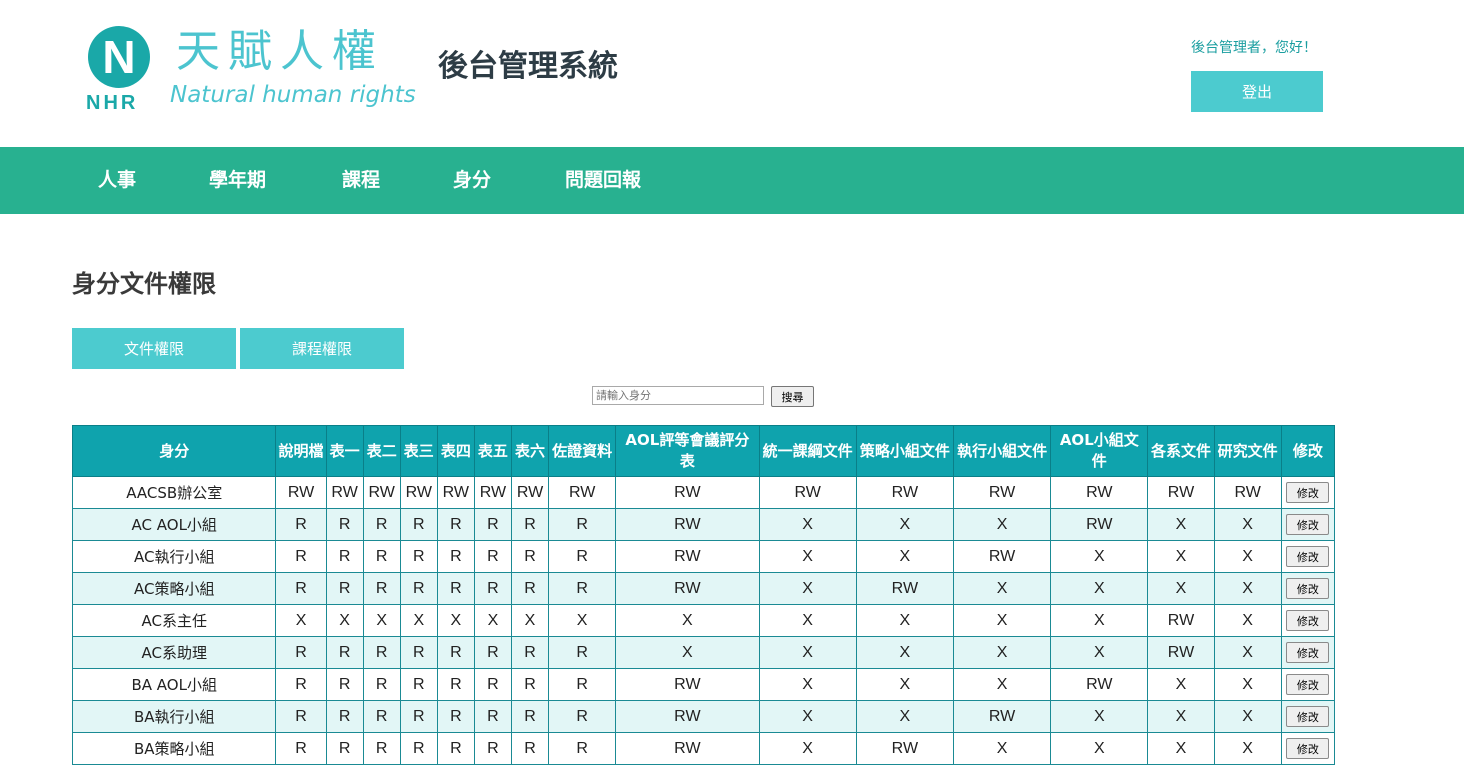  I want to click on column-header: 修改, so click(1308, 451).